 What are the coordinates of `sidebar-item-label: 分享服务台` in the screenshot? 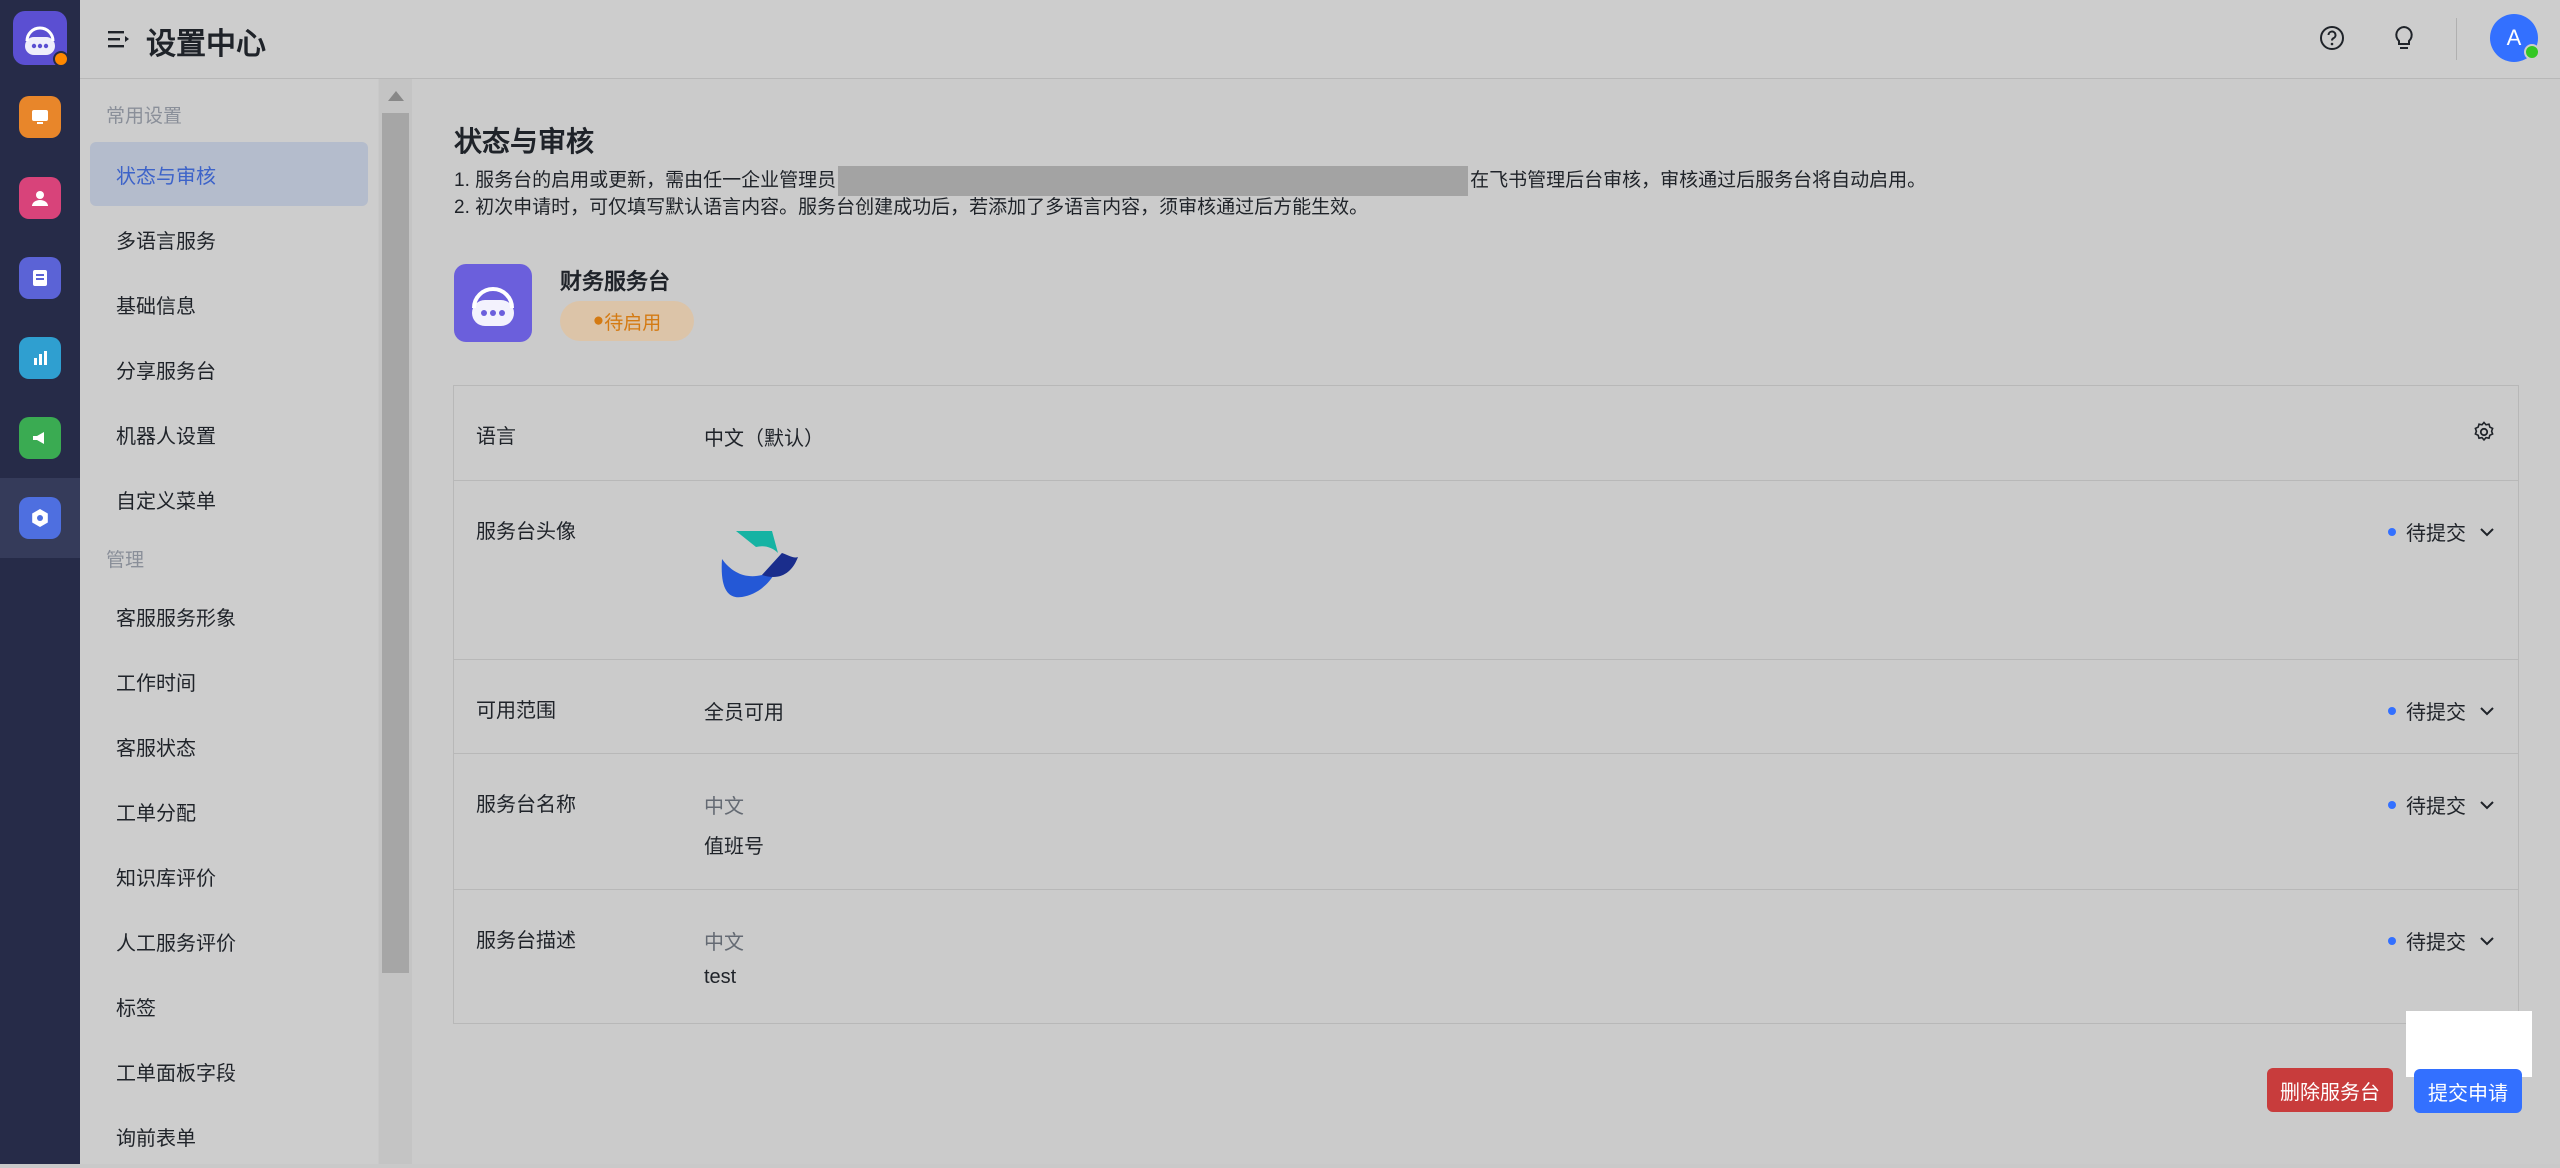 It's located at (166, 371).